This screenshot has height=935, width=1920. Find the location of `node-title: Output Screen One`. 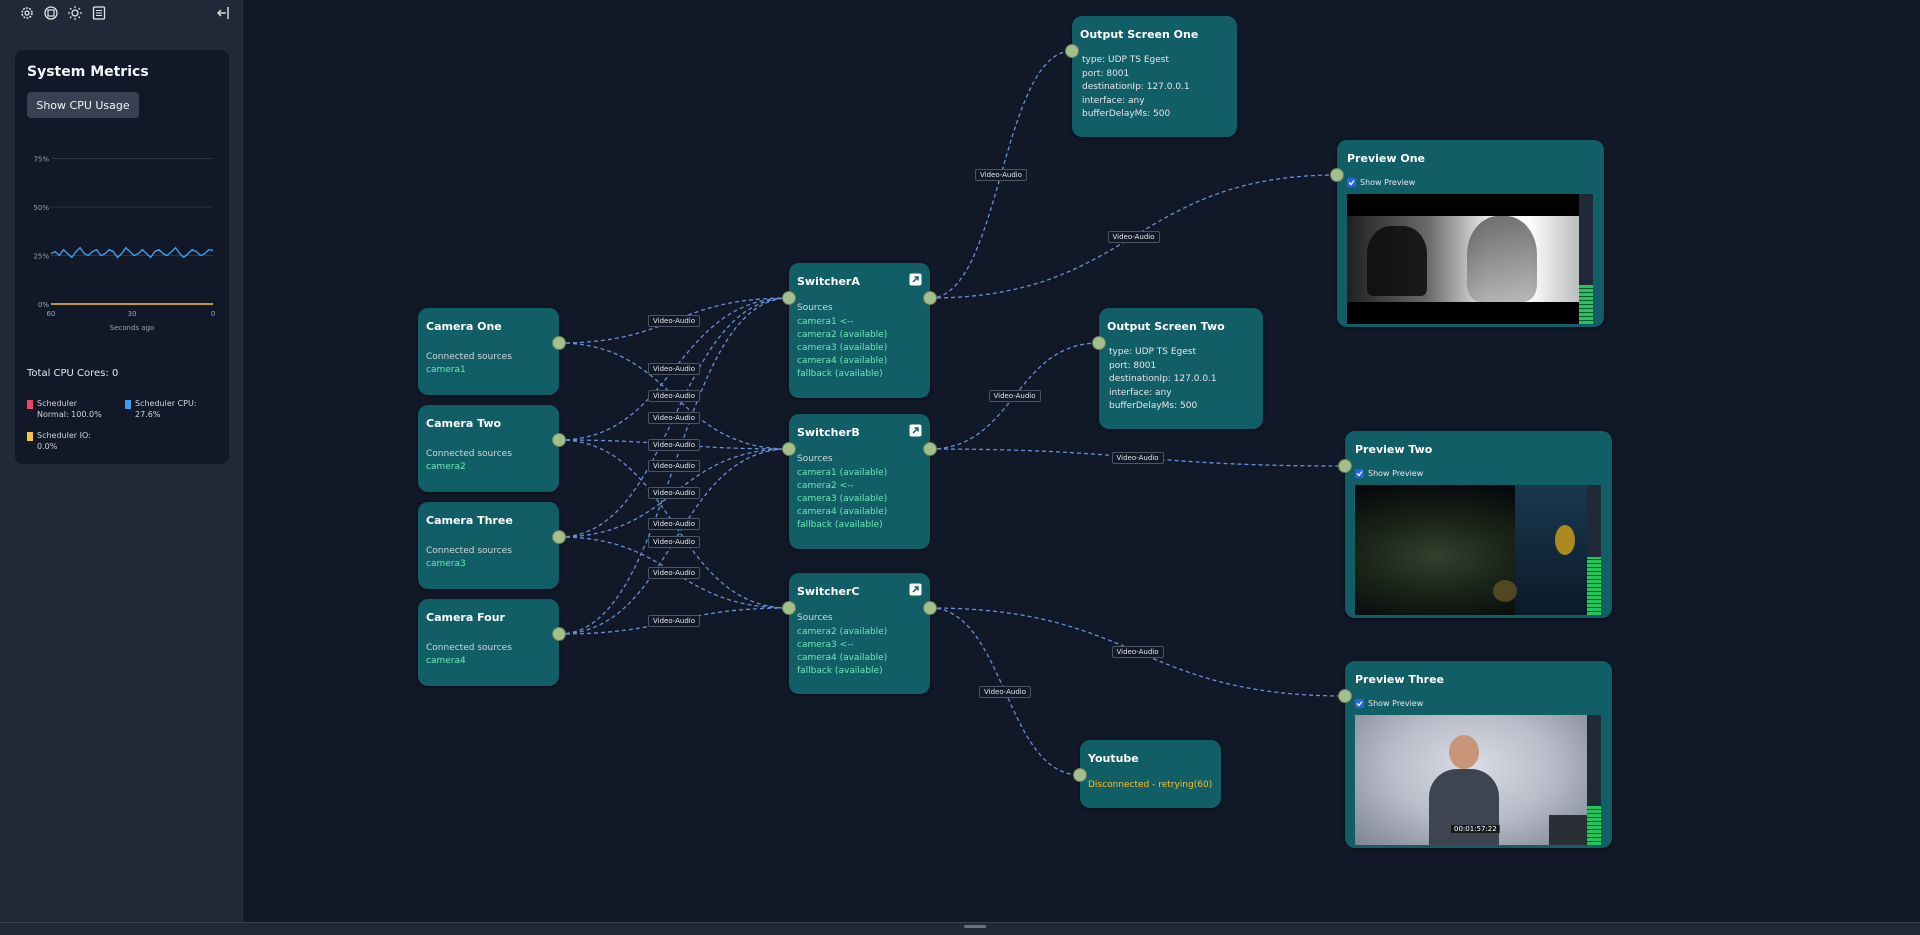

node-title: Output Screen One is located at coordinates (1139, 34).